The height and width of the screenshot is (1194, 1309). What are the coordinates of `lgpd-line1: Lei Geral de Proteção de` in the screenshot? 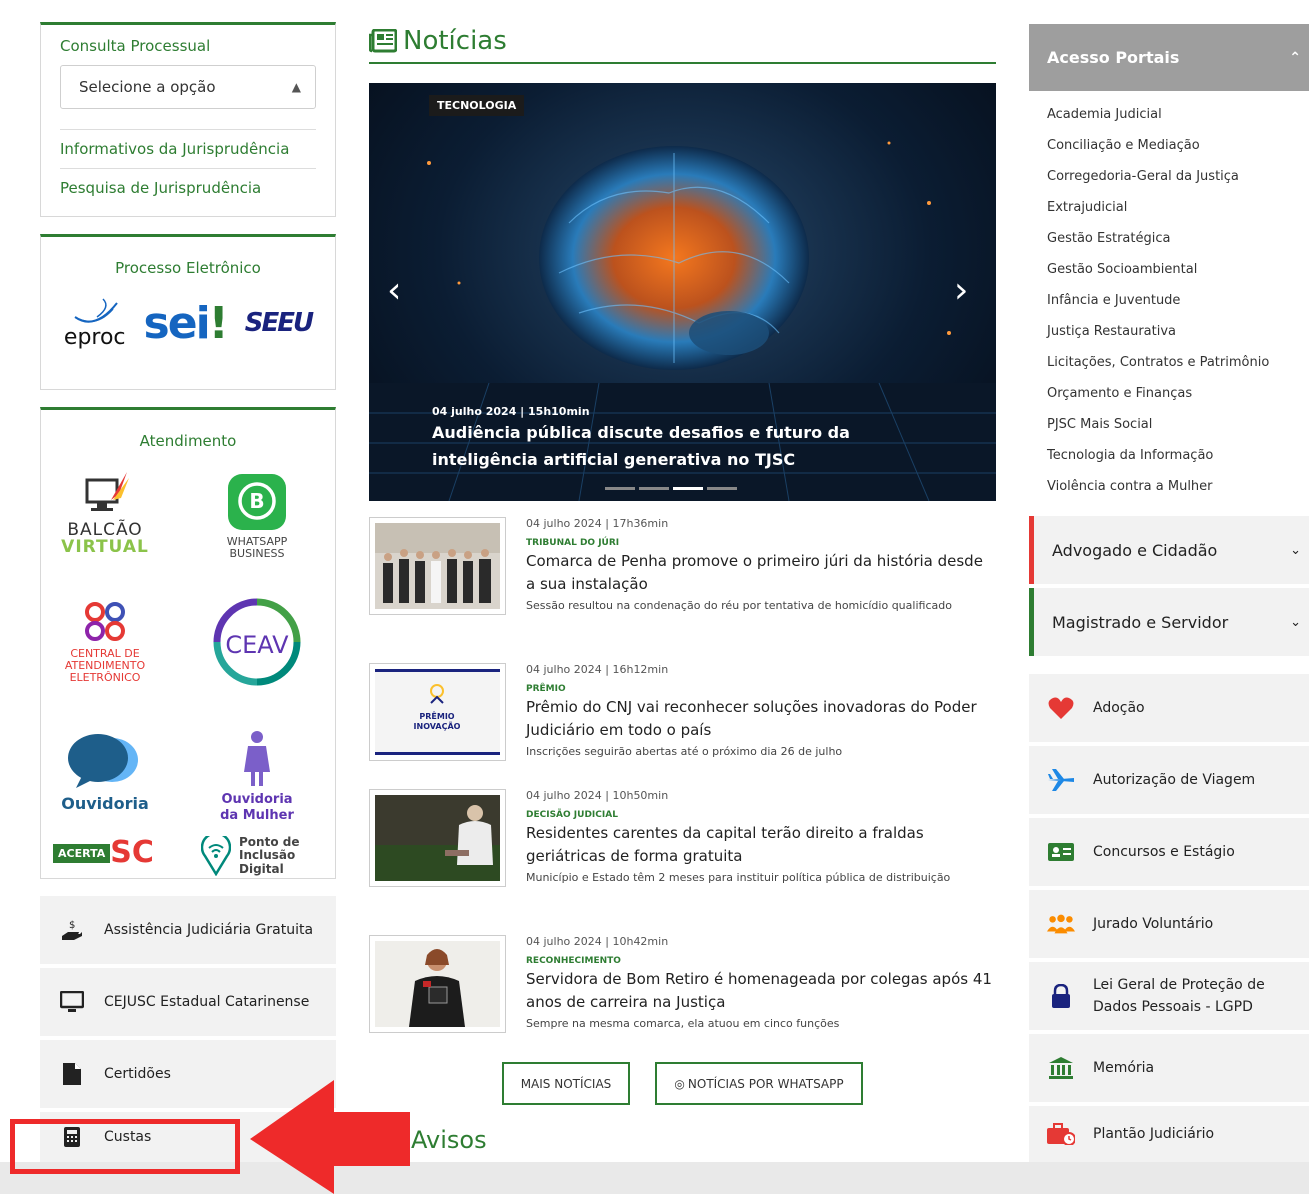 It's located at (1179, 985).